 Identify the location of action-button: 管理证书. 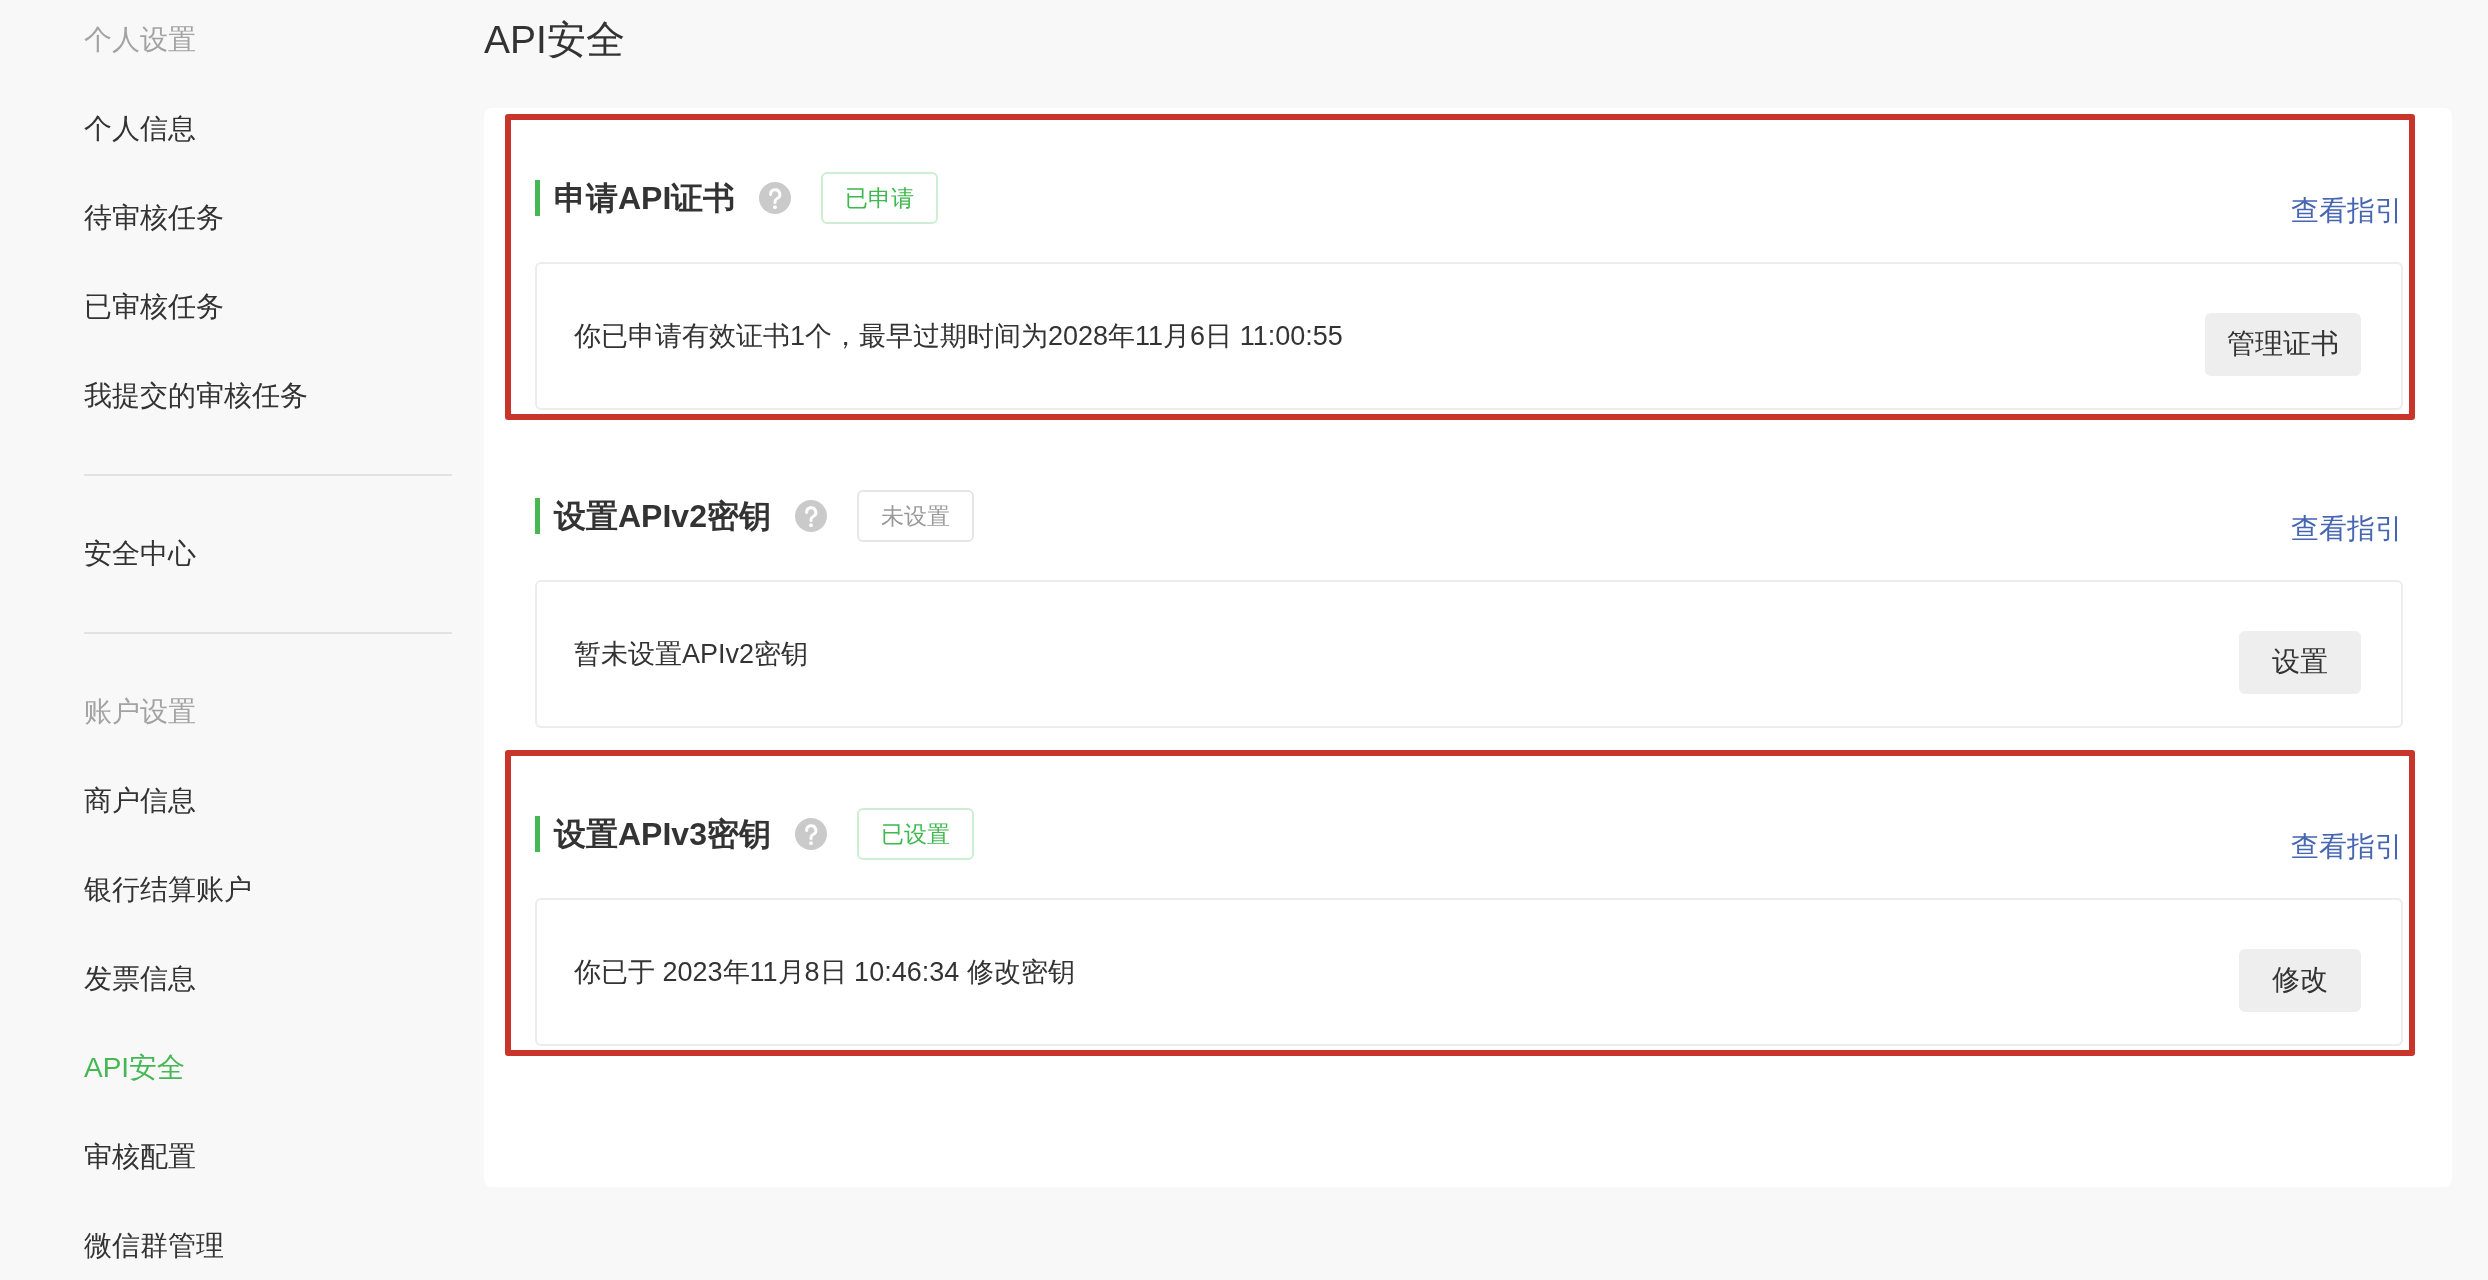
(2283, 344).